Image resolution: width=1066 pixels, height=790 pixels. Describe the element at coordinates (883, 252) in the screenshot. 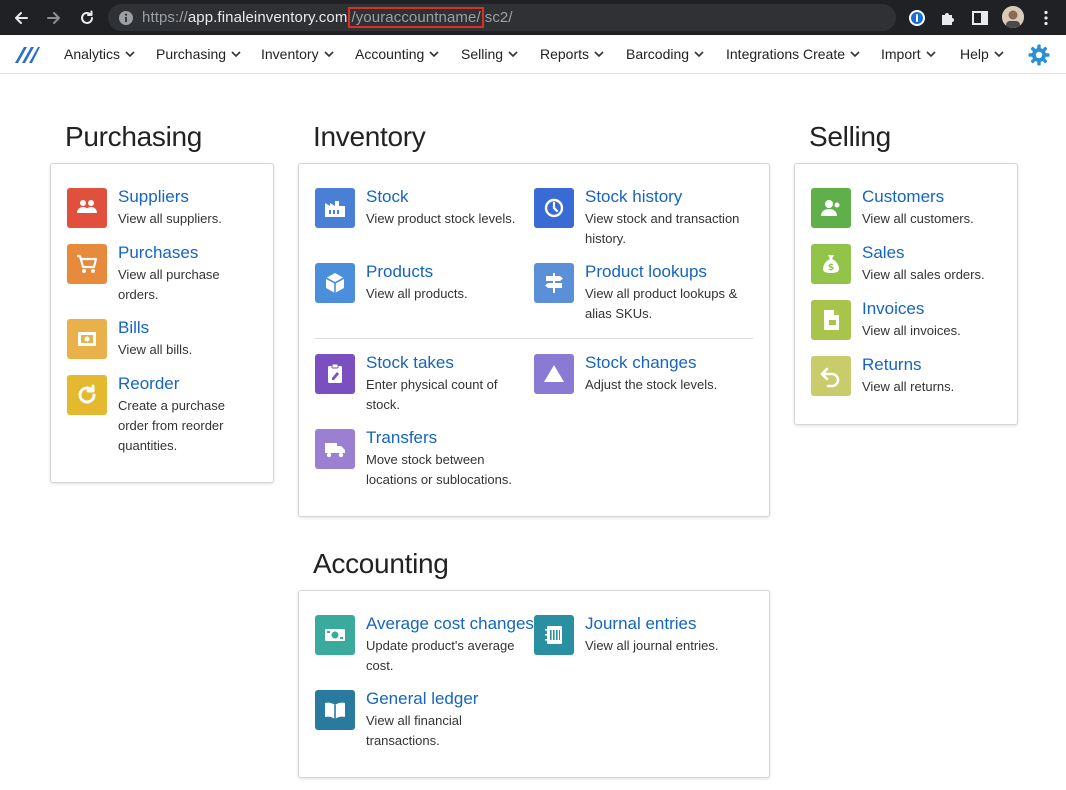

I see `sales-title: Sales` at that location.